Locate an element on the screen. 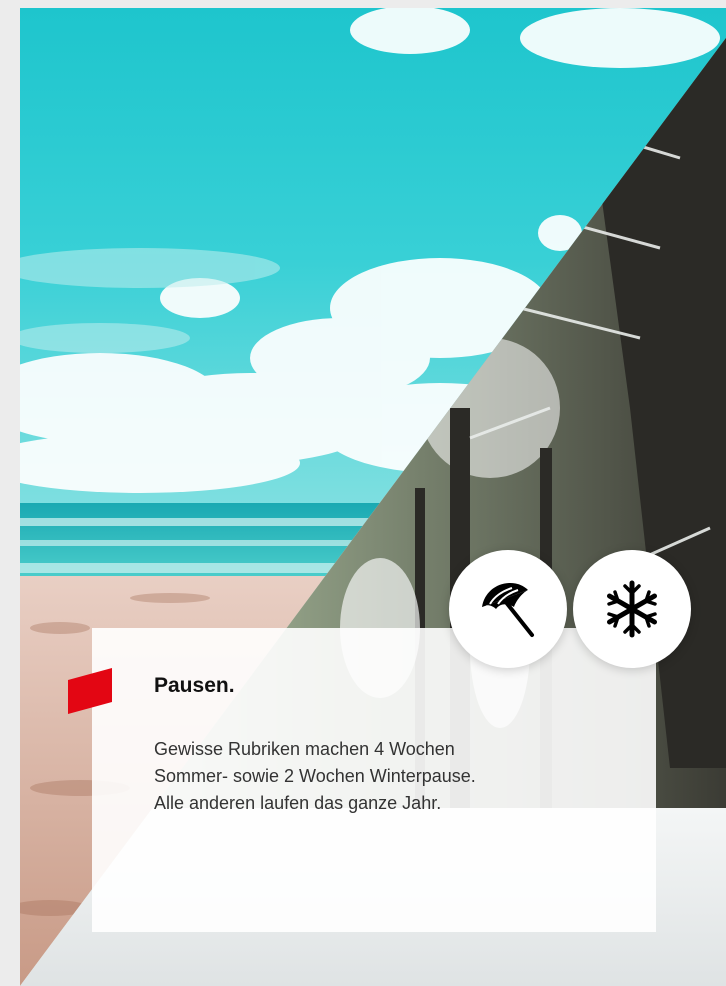  card-title: Pausen. is located at coordinates (194, 685).